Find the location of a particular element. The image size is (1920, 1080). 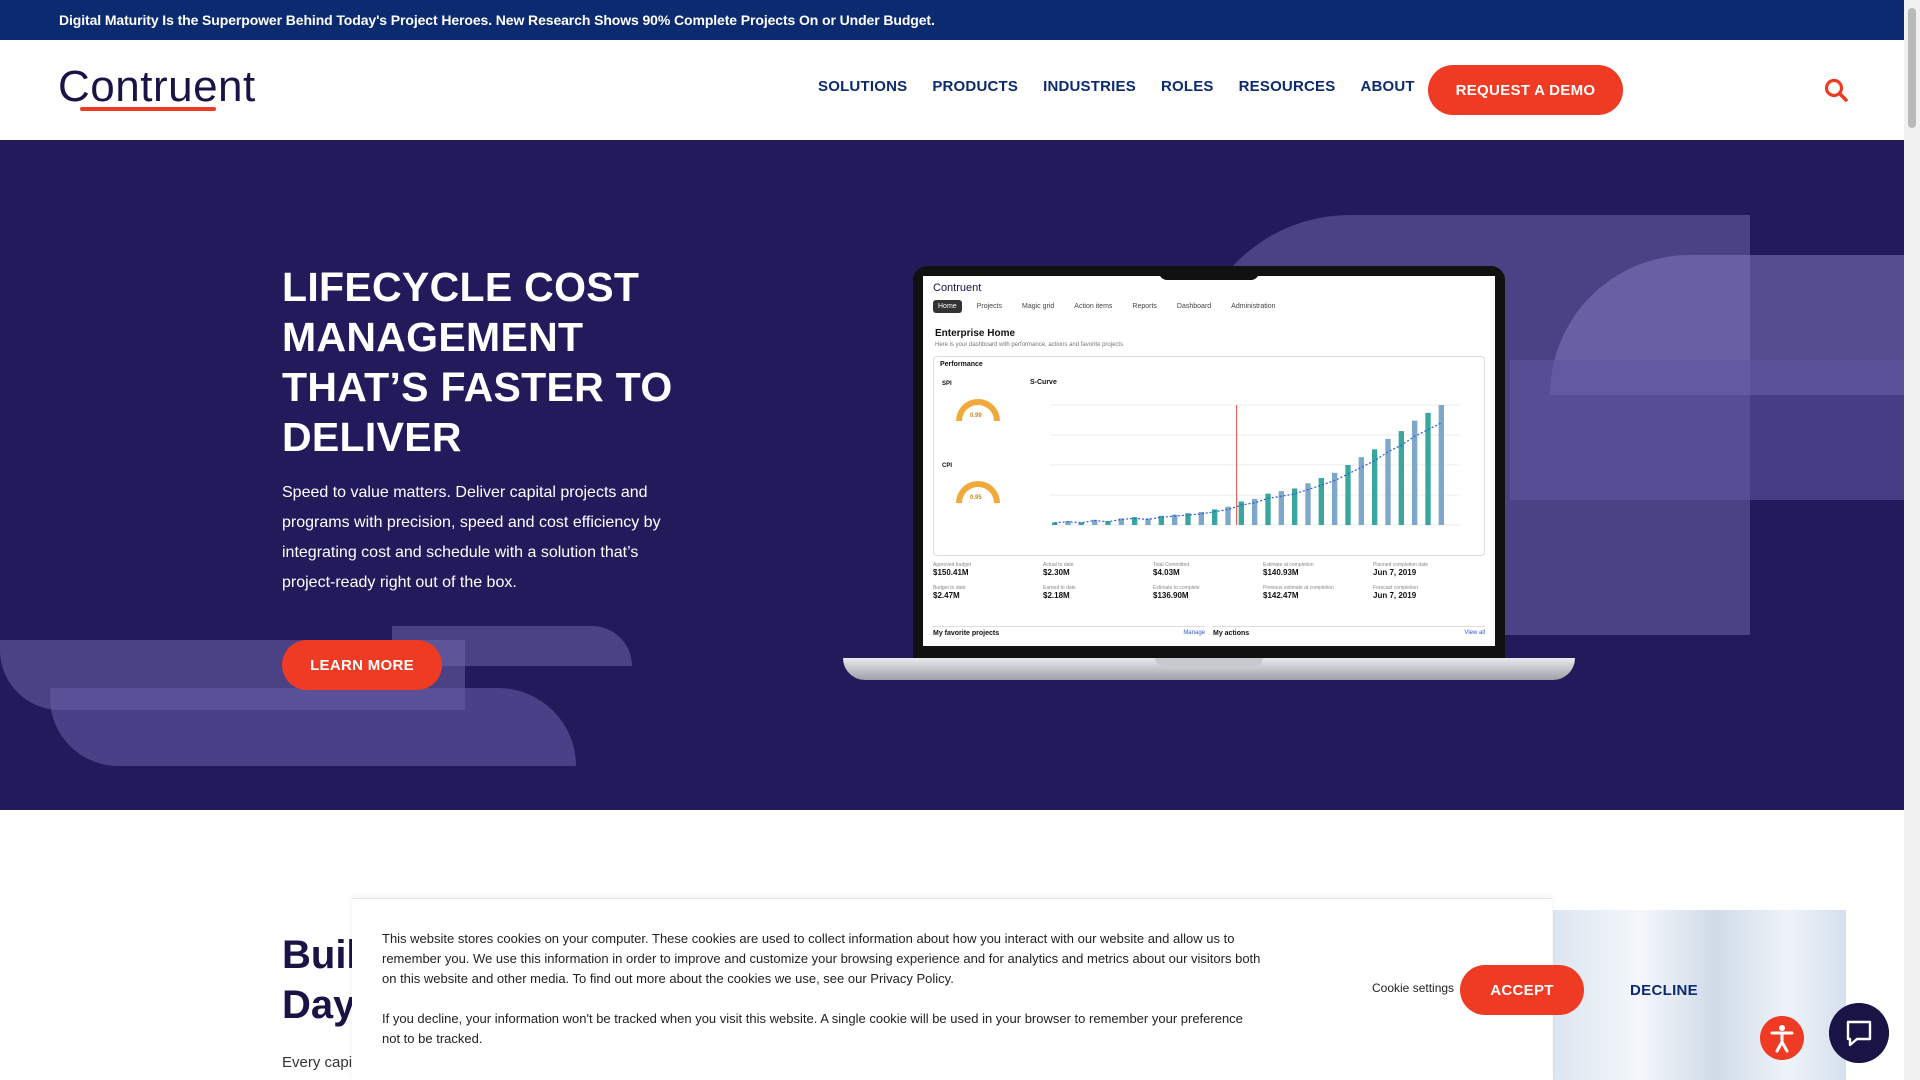

metric-value: $2.18M is located at coordinates (1056, 595).